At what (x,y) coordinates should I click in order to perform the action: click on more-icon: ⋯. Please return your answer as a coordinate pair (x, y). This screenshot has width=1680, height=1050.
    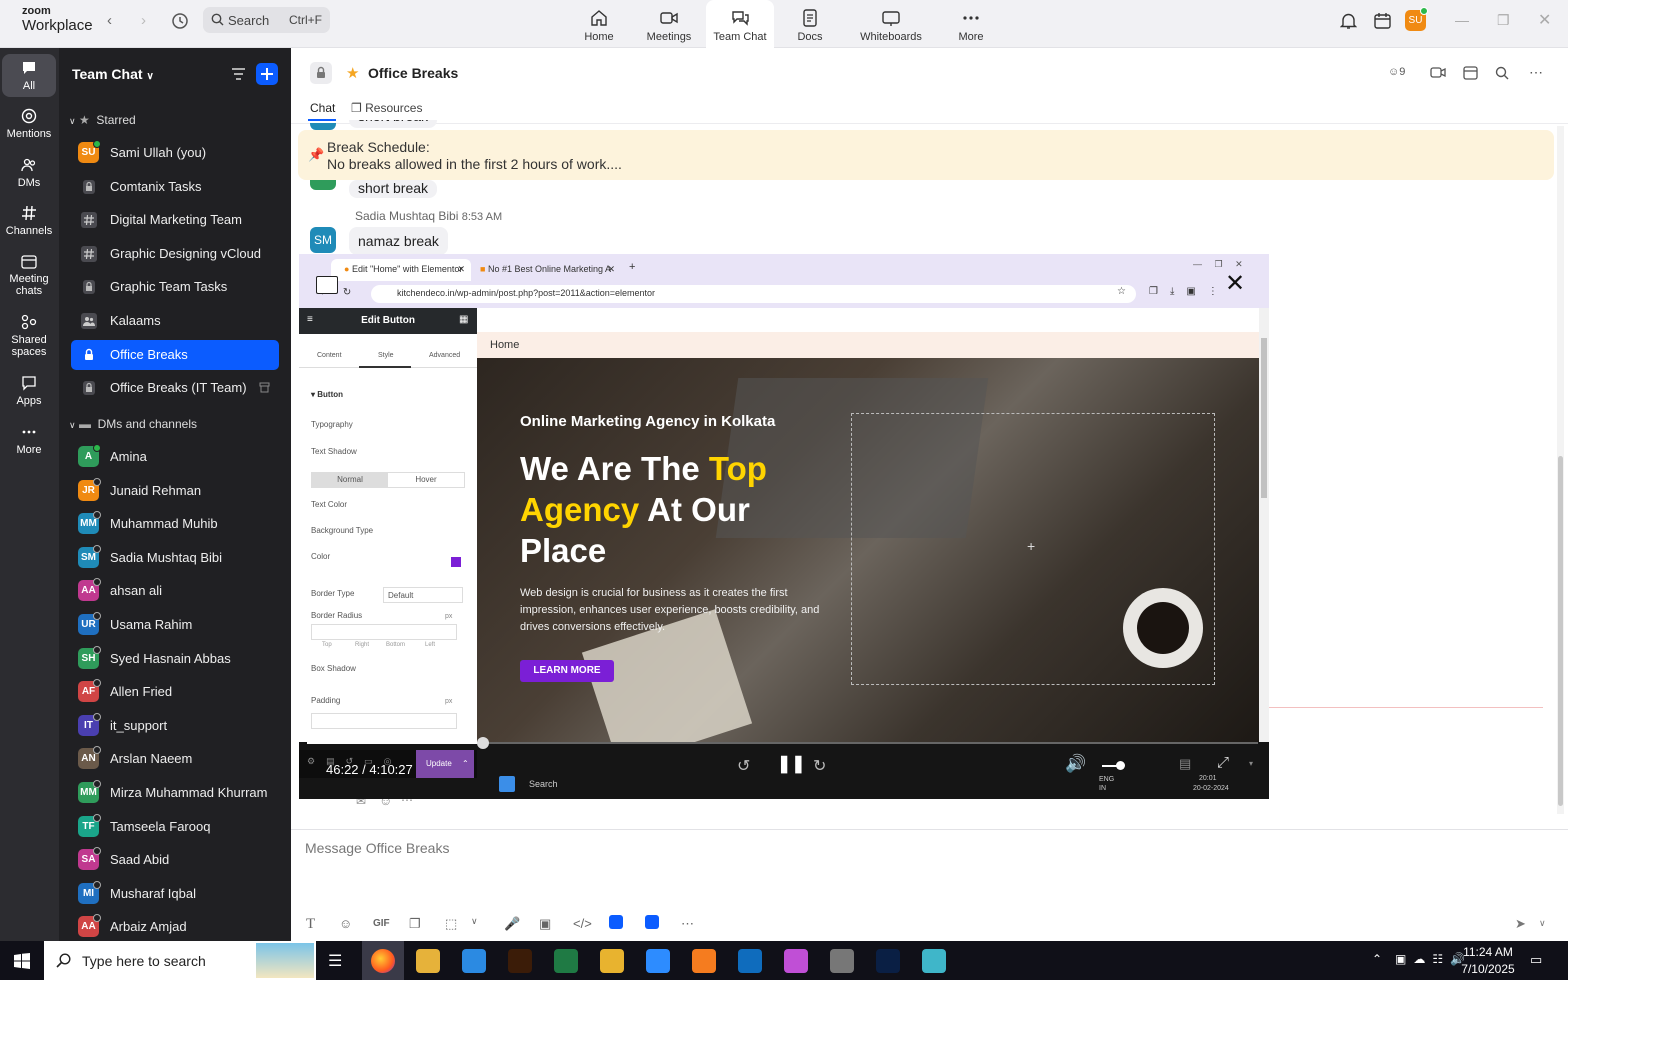
    Looking at the image, I should click on (687, 924).